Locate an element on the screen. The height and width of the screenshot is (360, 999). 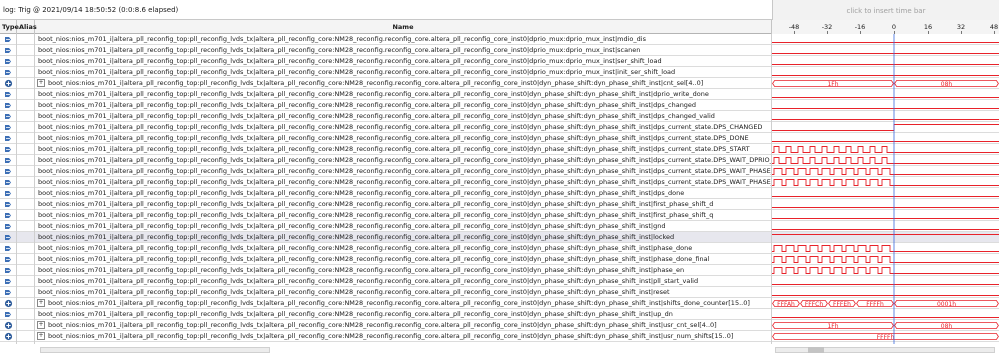
column-header-name: Name is located at coordinates (403, 27).